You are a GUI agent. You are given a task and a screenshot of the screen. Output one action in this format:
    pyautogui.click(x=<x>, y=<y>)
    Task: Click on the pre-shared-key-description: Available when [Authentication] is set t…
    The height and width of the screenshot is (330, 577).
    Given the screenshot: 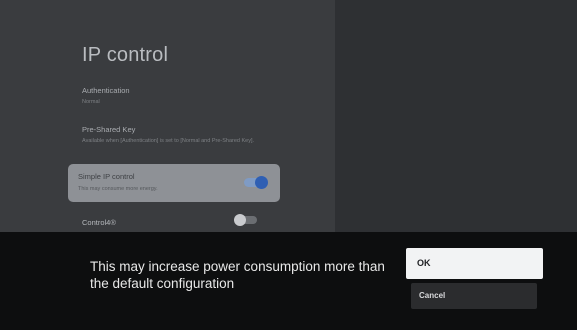 What is the action you would take?
    pyautogui.click(x=168, y=141)
    